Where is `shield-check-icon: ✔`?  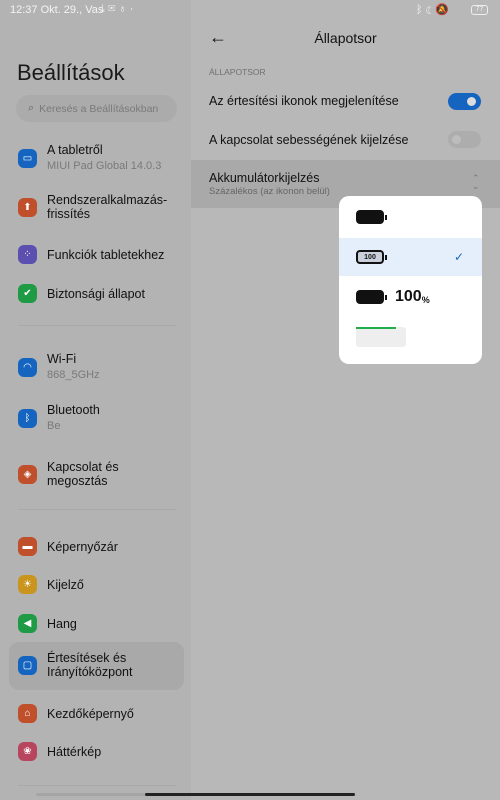 shield-check-icon: ✔ is located at coordinates (27, 293).